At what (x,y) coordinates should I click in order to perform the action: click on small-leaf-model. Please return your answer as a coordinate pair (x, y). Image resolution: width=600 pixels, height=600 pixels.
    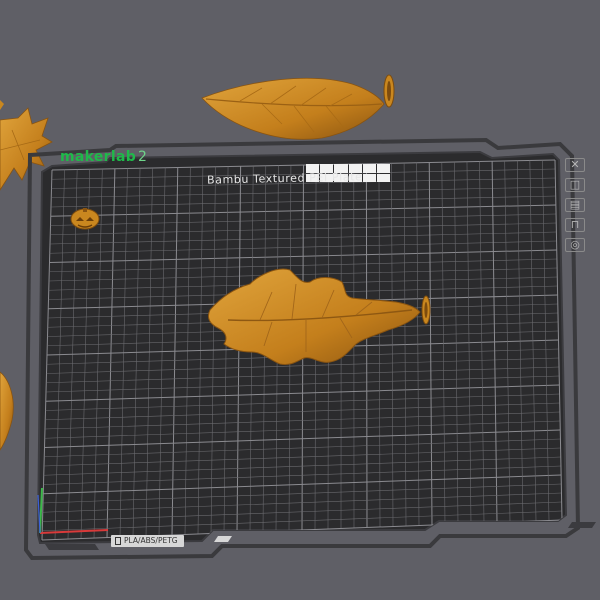
    Looking at the image, I should click on (2, 105).